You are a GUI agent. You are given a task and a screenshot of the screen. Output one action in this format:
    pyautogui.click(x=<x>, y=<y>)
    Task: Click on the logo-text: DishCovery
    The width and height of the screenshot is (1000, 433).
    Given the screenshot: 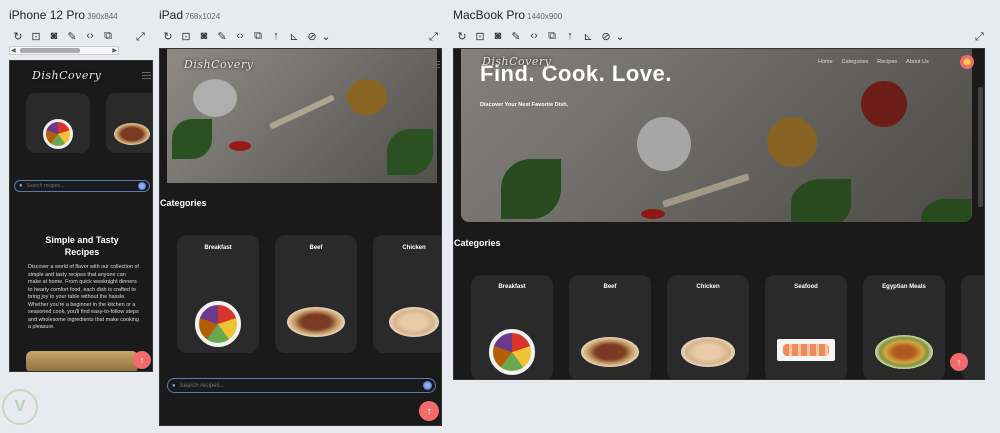 What is the action you would take?
    pyautogui.click(x=517, y=61)
    